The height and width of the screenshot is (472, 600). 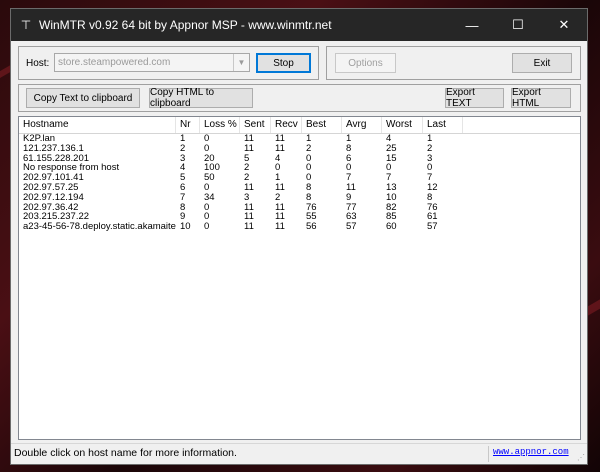 I want to click on table-row: 202.97.36.42 8 0 11 11 76 77 82 76, so click(x=299, y=208).